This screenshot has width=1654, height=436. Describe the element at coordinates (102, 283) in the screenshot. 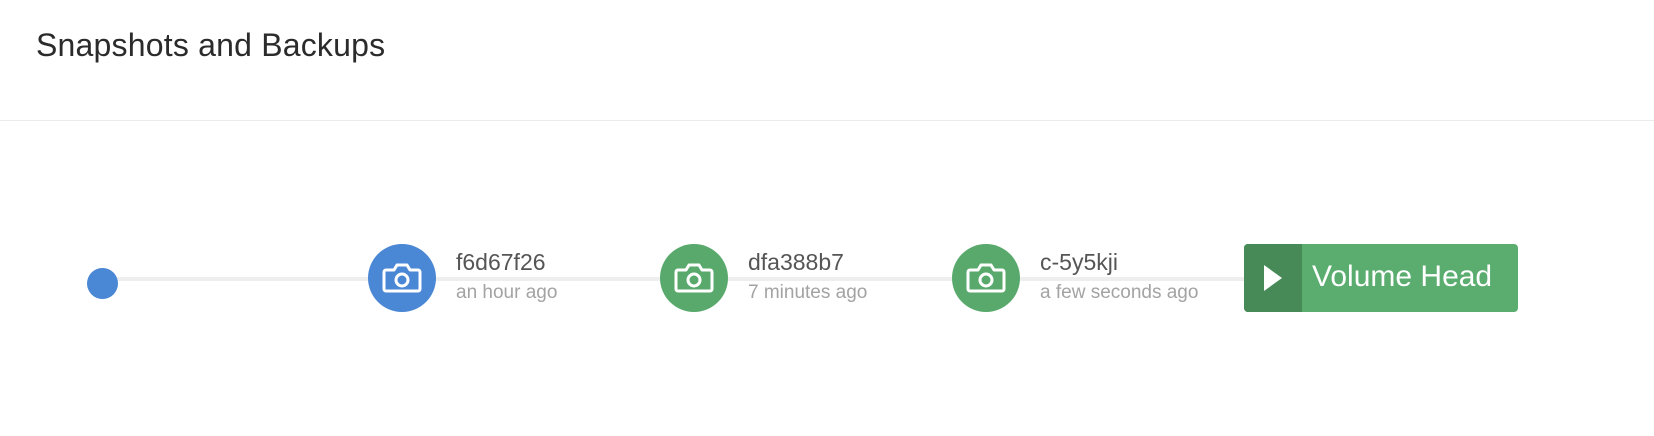

I see `timeline-root-dot` at that location.